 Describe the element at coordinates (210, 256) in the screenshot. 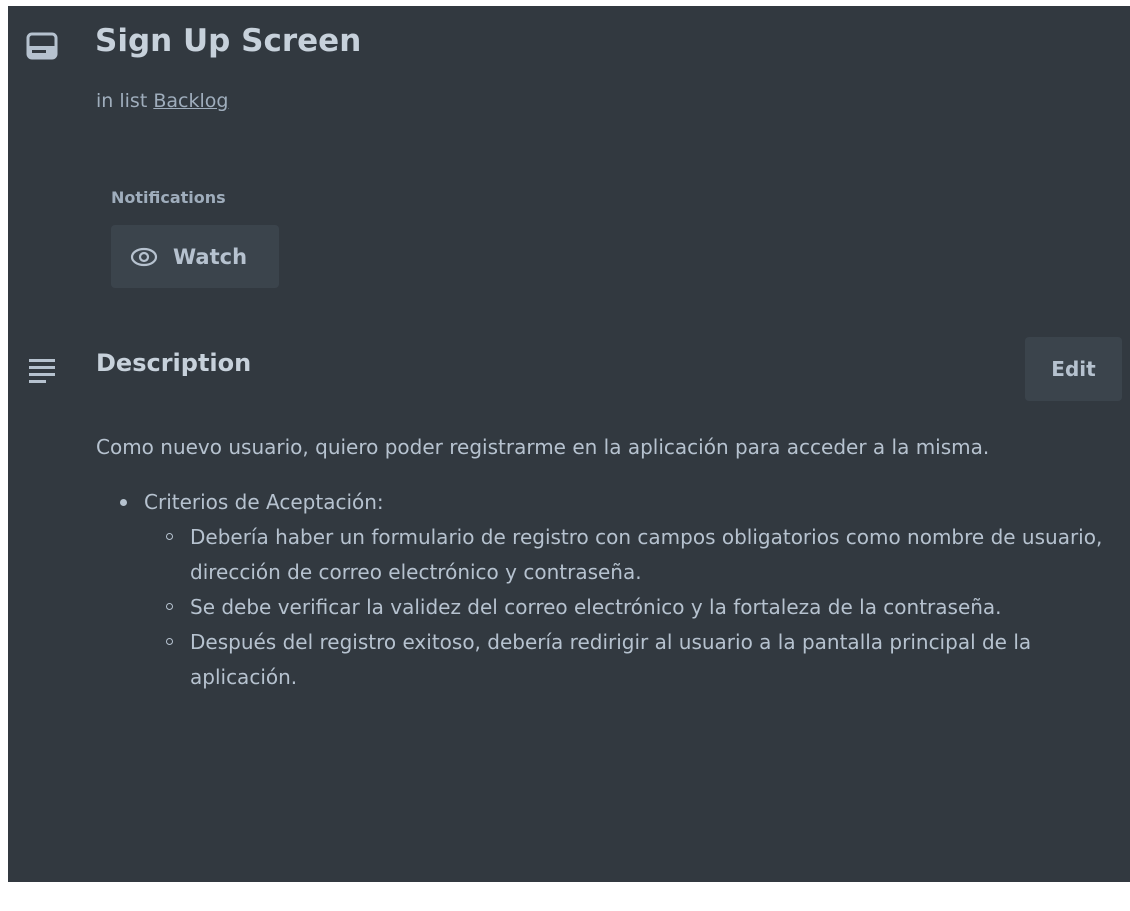

I see `watch-label: Watch` at that location.